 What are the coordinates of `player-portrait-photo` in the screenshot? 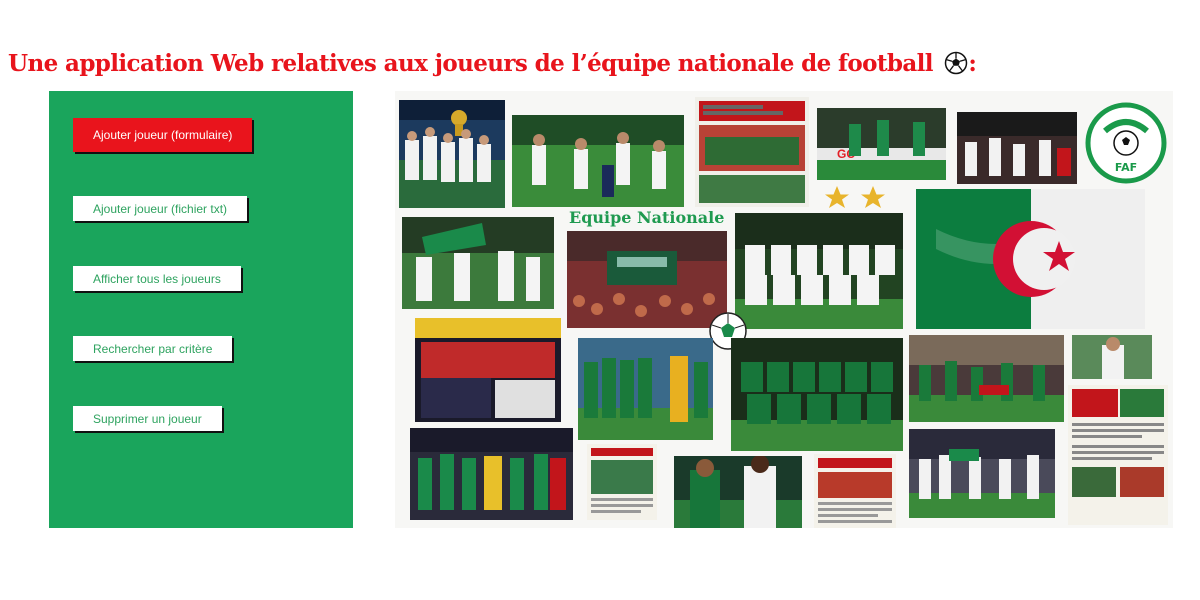 It's located at (1112, 357).